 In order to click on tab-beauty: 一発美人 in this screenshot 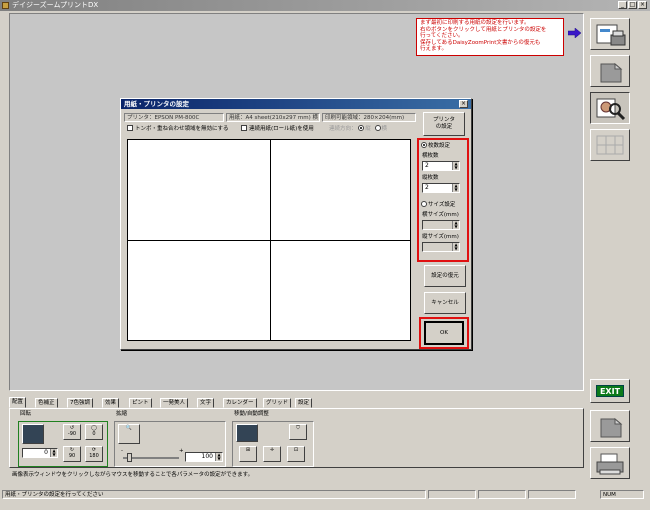, I will do `click(174, 403)`.